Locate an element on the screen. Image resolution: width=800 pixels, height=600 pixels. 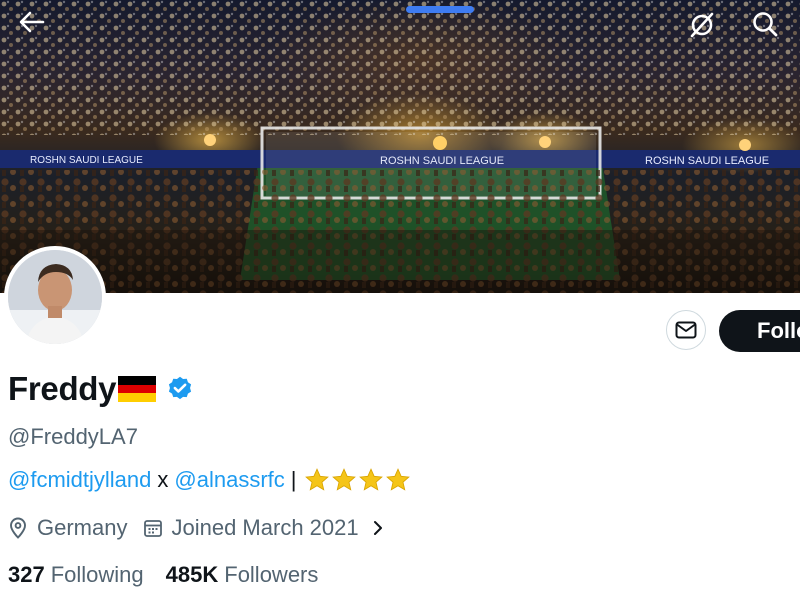
bio: @fcmidtjylland x @alnassrfc | is located at coordinates (210, 480).